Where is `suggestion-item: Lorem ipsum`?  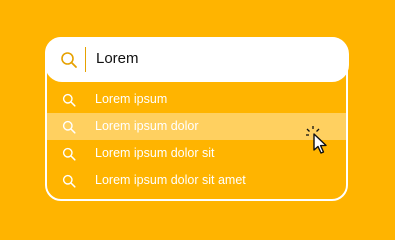
suggestion-item: Lorem ipsum is located at coordinates (196, 99).